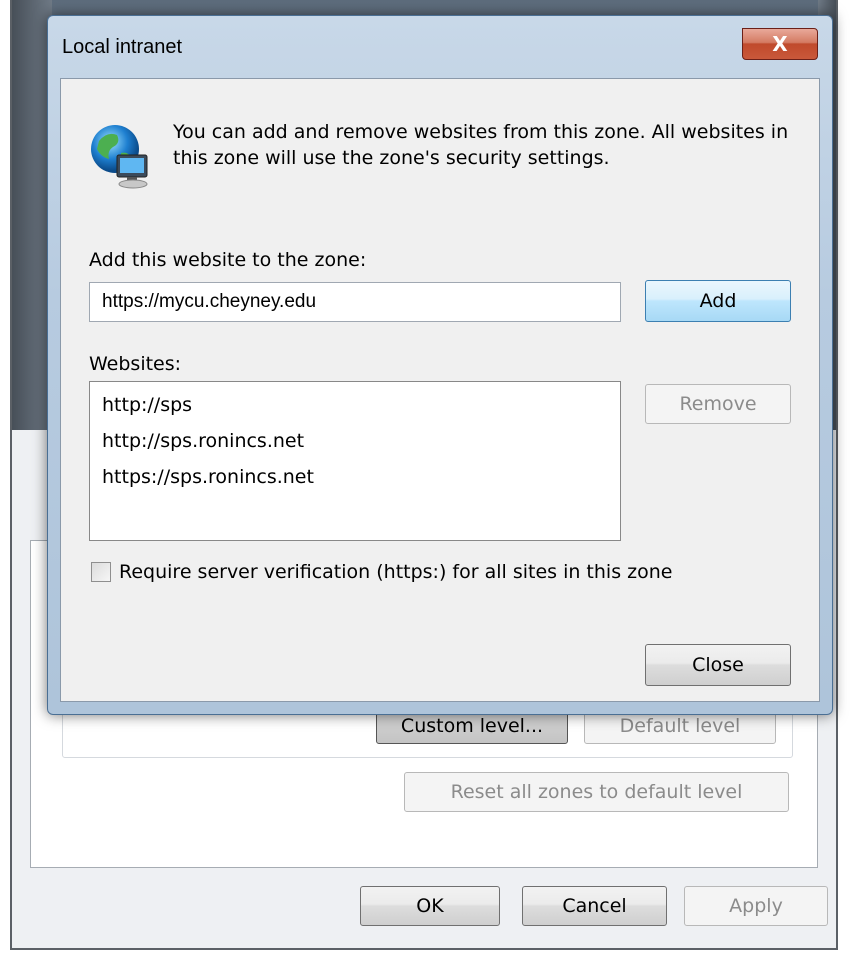  Describe the element at coordinates (594, 906) in the screenshot. I see `cancel-button: Cancel` at that location.